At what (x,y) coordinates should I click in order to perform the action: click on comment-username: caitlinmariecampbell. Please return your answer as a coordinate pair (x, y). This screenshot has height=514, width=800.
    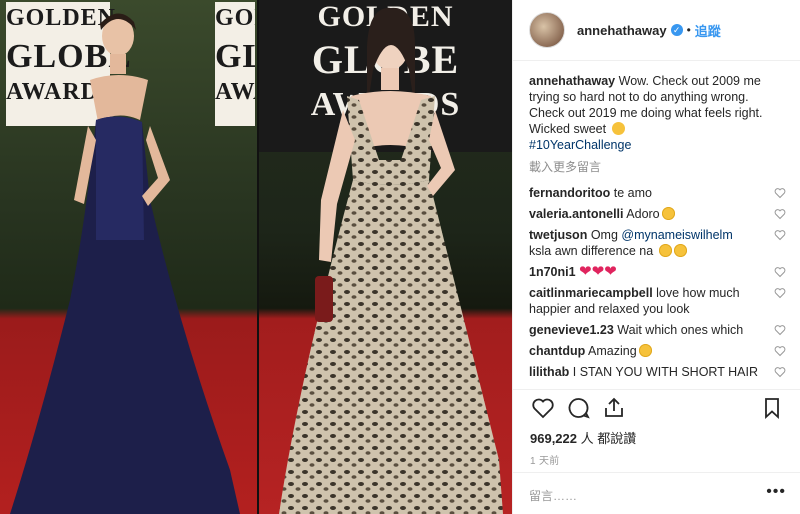
    Looking at the image, I should click on (591, 293).